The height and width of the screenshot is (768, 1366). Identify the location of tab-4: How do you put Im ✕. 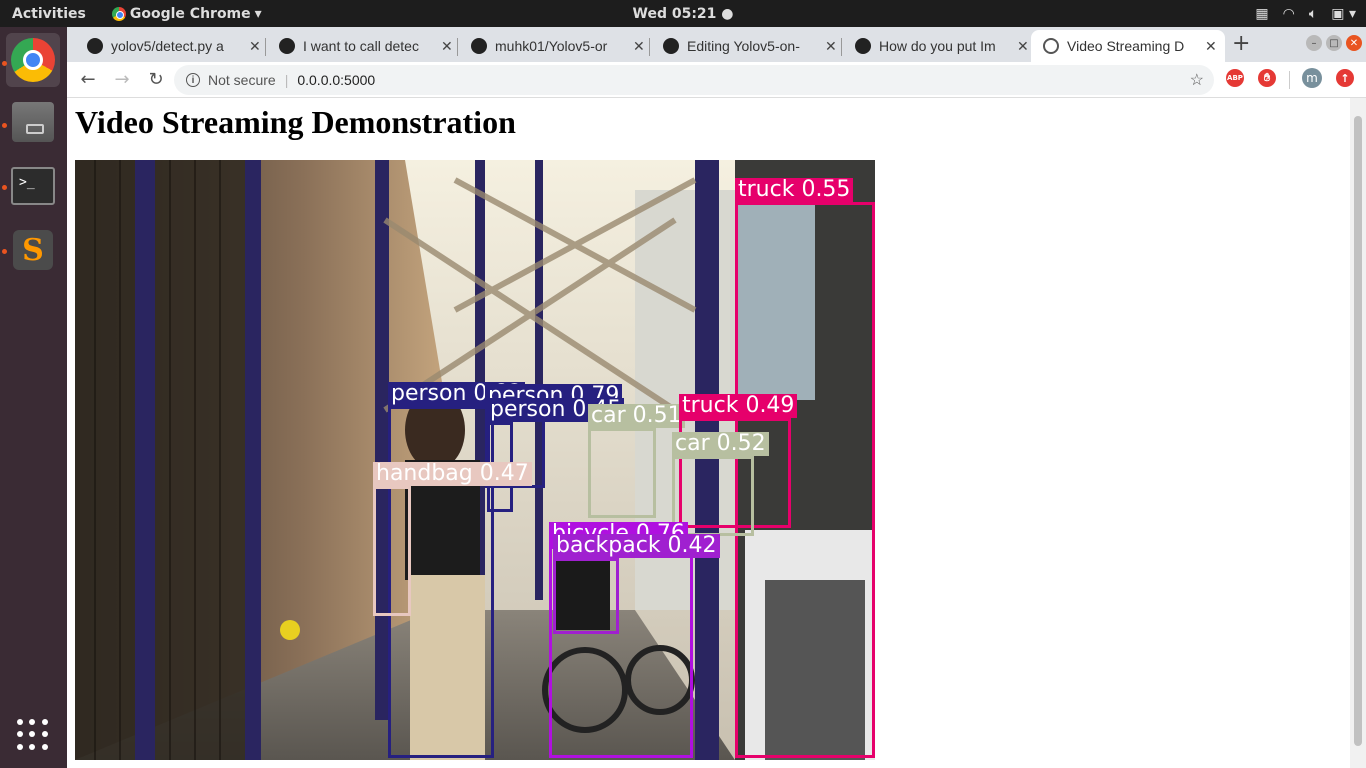
(940, 46).